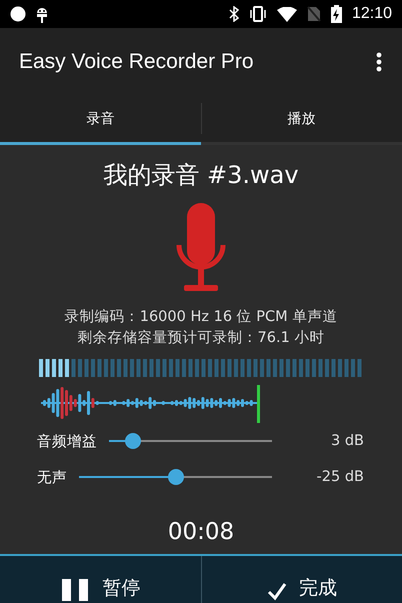 The image size is (402, 603). Describe the element at coordinates (286, 14) in the screenshot. I see `wifi-icon` at that location.